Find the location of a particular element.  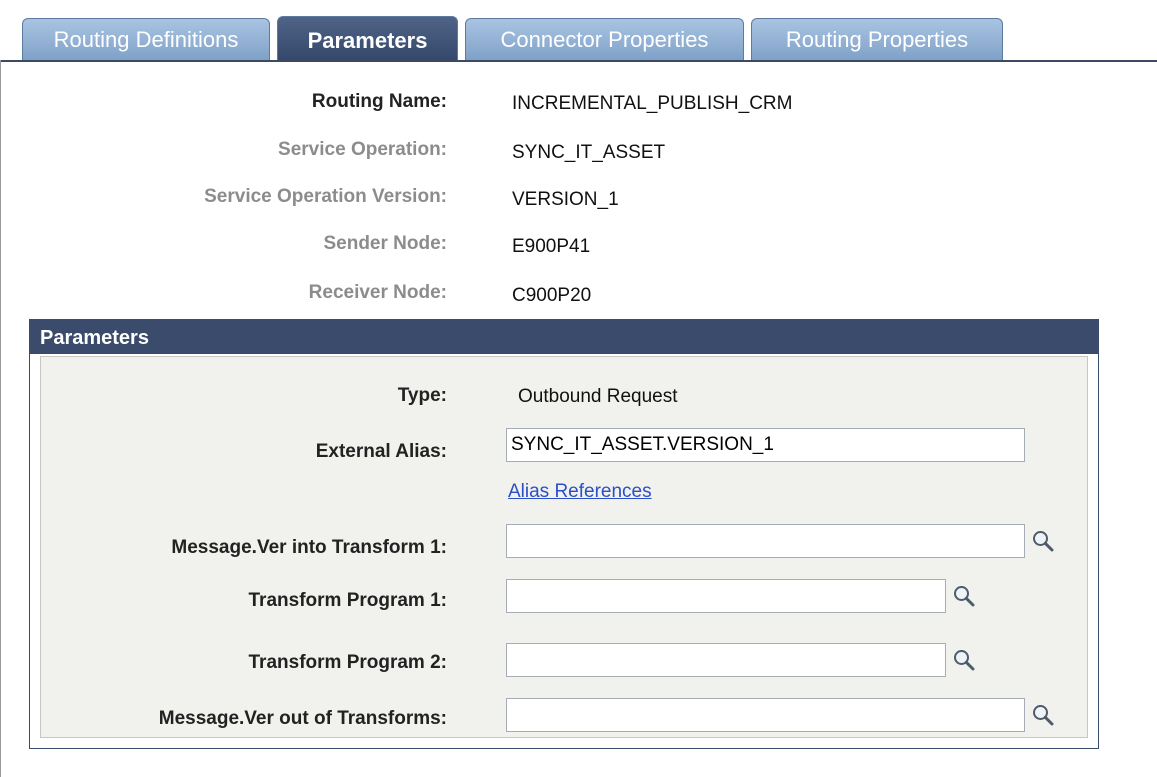

receiver-node-label: Receiver Node: is located at coordinates (377, 292).